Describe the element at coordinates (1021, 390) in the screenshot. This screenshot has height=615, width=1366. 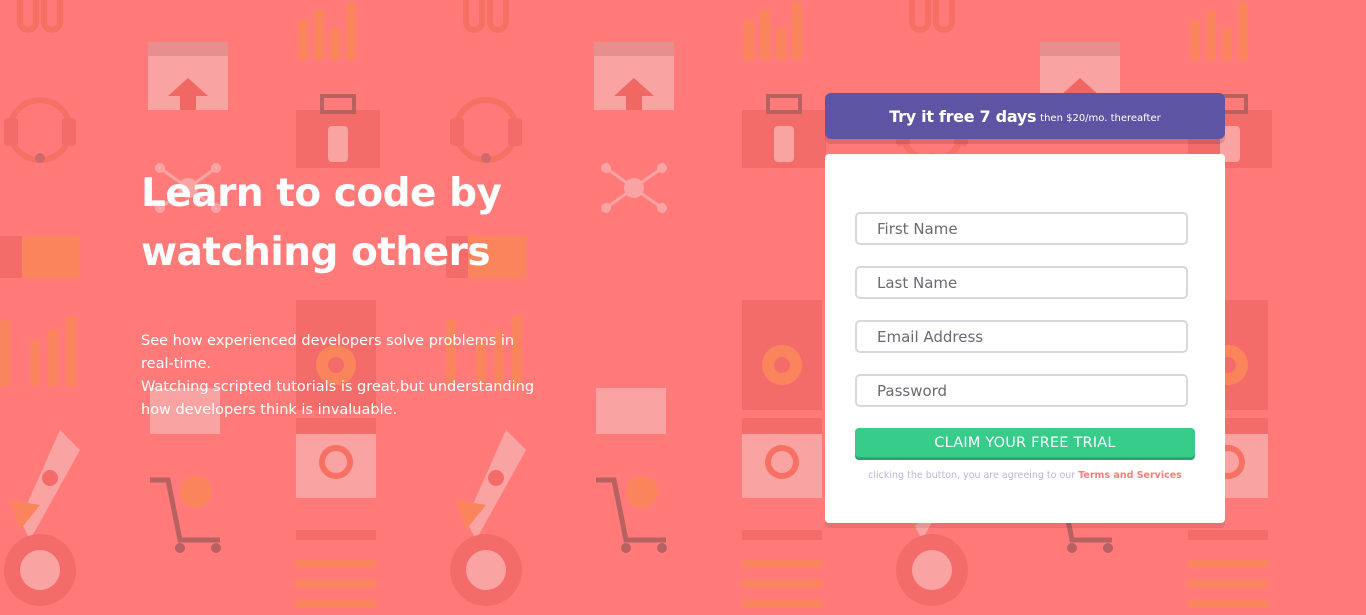
I see `password-input` at that location.